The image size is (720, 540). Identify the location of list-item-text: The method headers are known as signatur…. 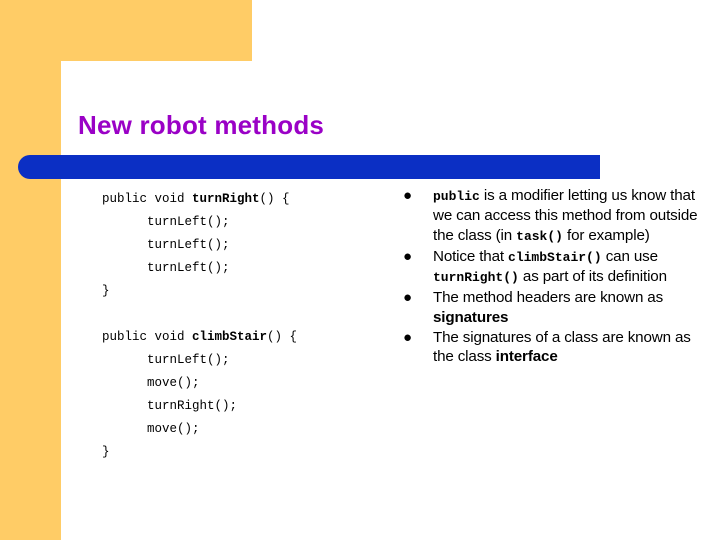
(566, 307).